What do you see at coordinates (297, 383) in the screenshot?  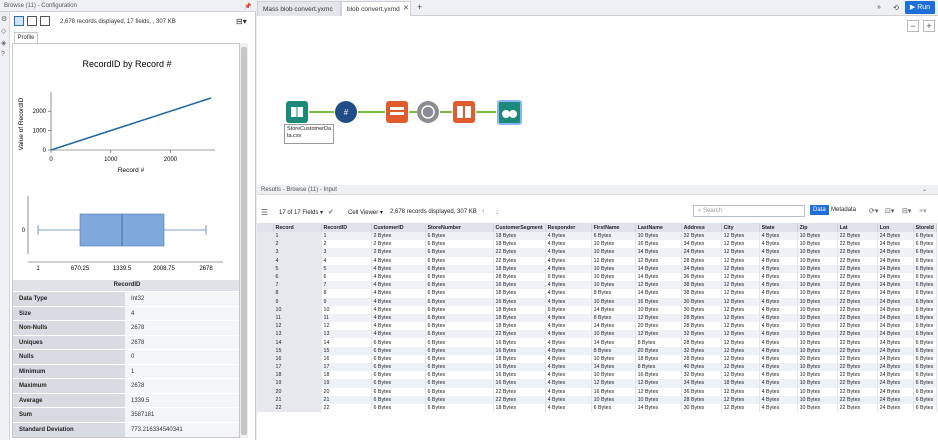 I see `row-number: 19` at bounding box center [297, 383].